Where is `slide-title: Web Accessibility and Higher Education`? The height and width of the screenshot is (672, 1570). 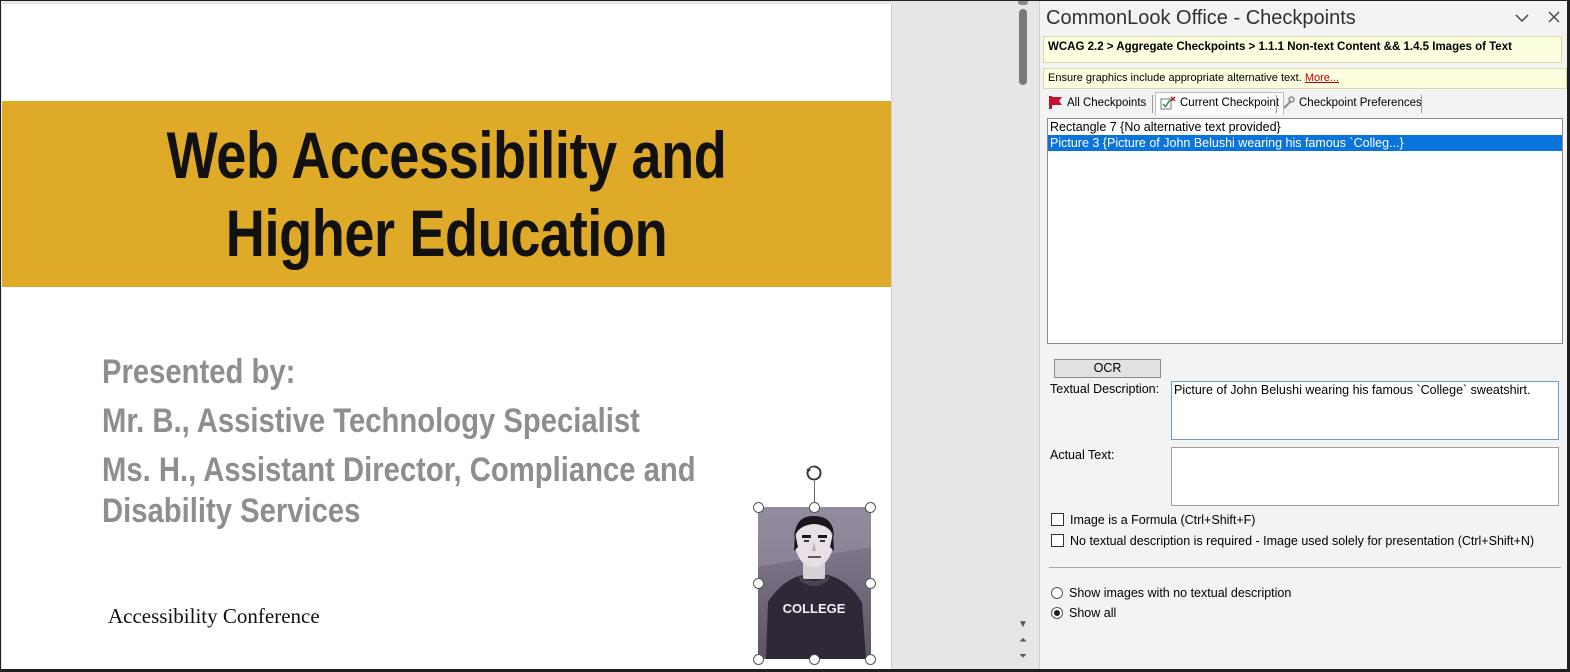 slide-title: Web Accessibility and Higher Education is located at coordinates (446, 194).